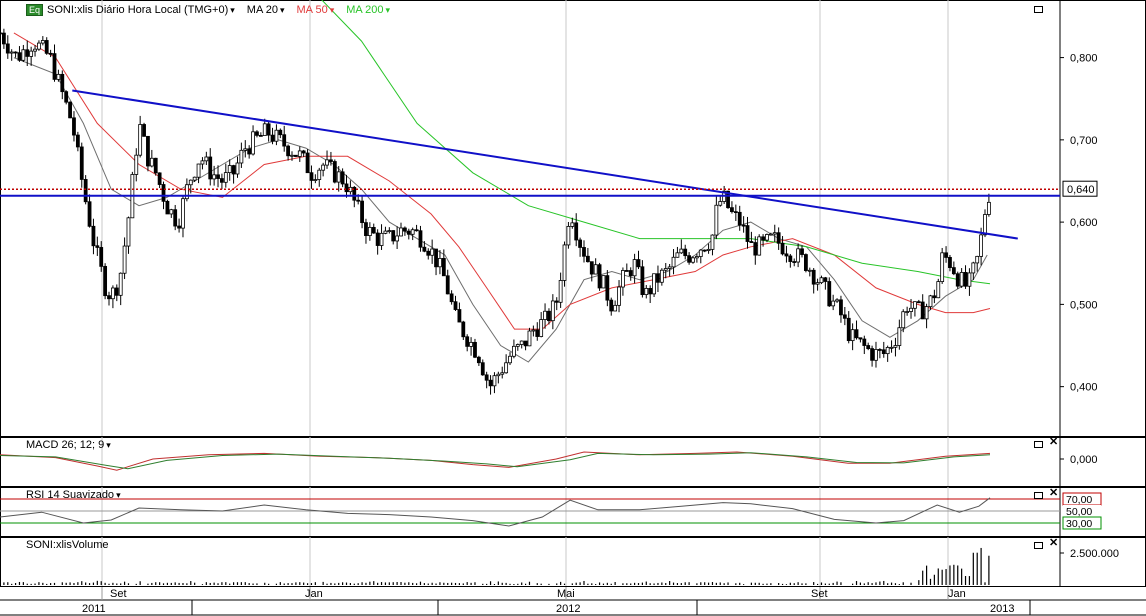 This screenshot has width=1146, height=616. I want to click on volume-maximize-icon, so click(1038, 545).